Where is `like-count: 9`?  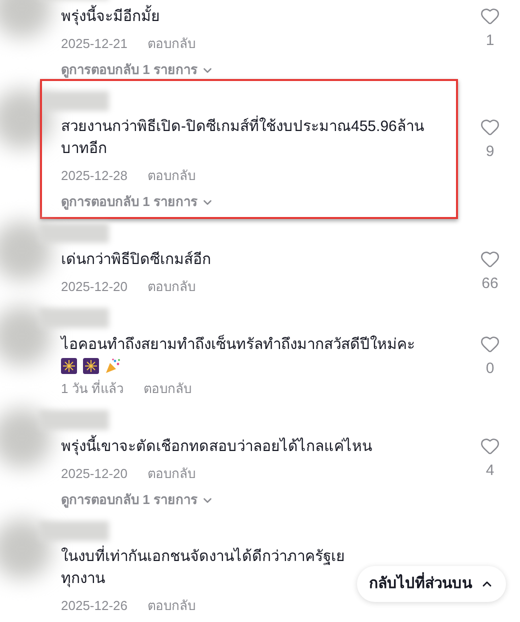
like-count: 9 is located at coordinates (490, 152).